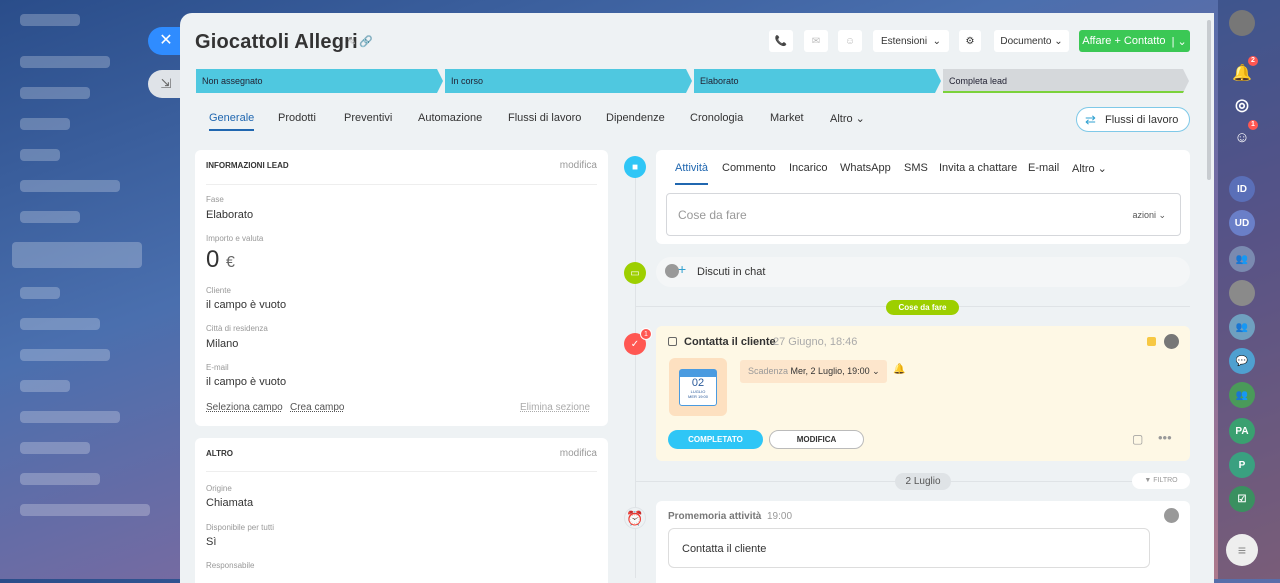 The height and width of the screenshot is (583, 1280). I want to click on card-title: INFORMAZIONI LEAD, so click(247, 165).